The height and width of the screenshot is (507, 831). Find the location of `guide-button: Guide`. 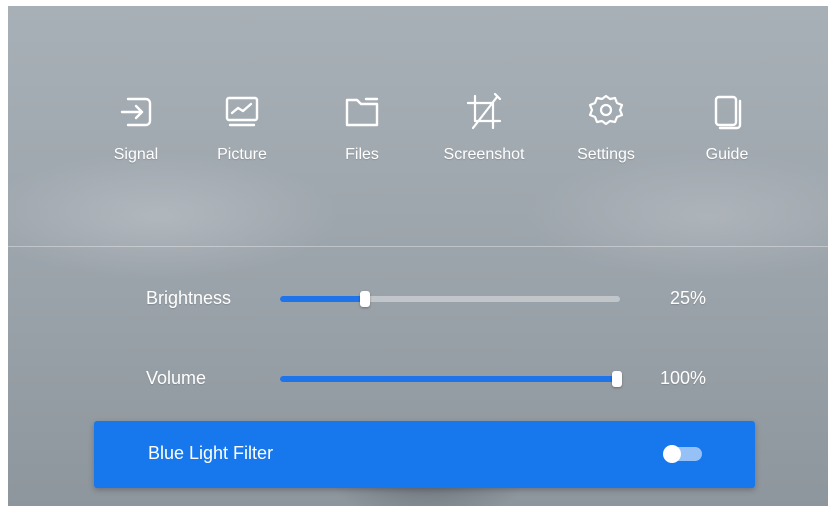

guide-button: Guide is located at coordinates (727, 133).